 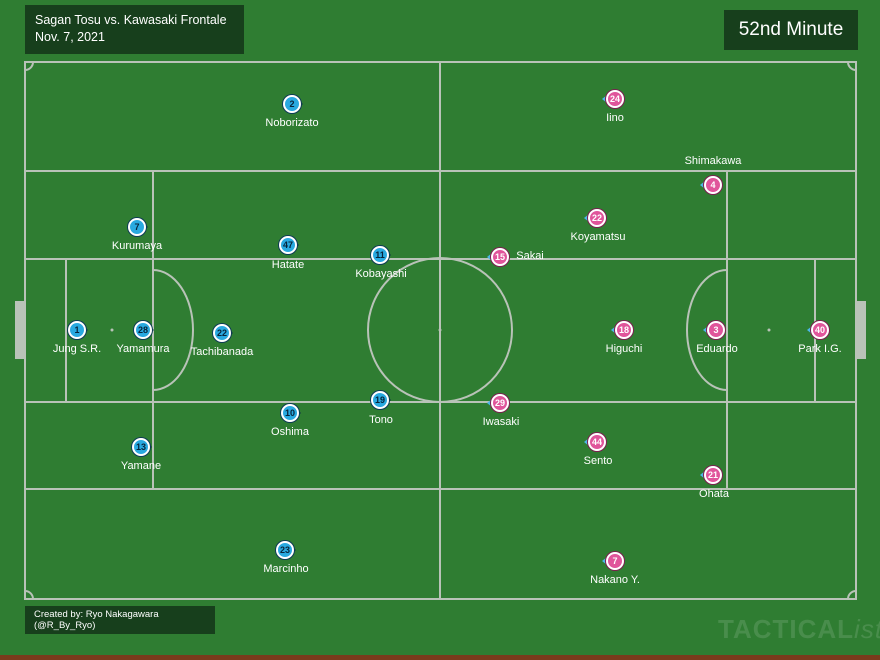 What do you see at coordinates (222, 333) in the screenshot?
I see `home-player-number: 22` at bounding box center [222, 333].